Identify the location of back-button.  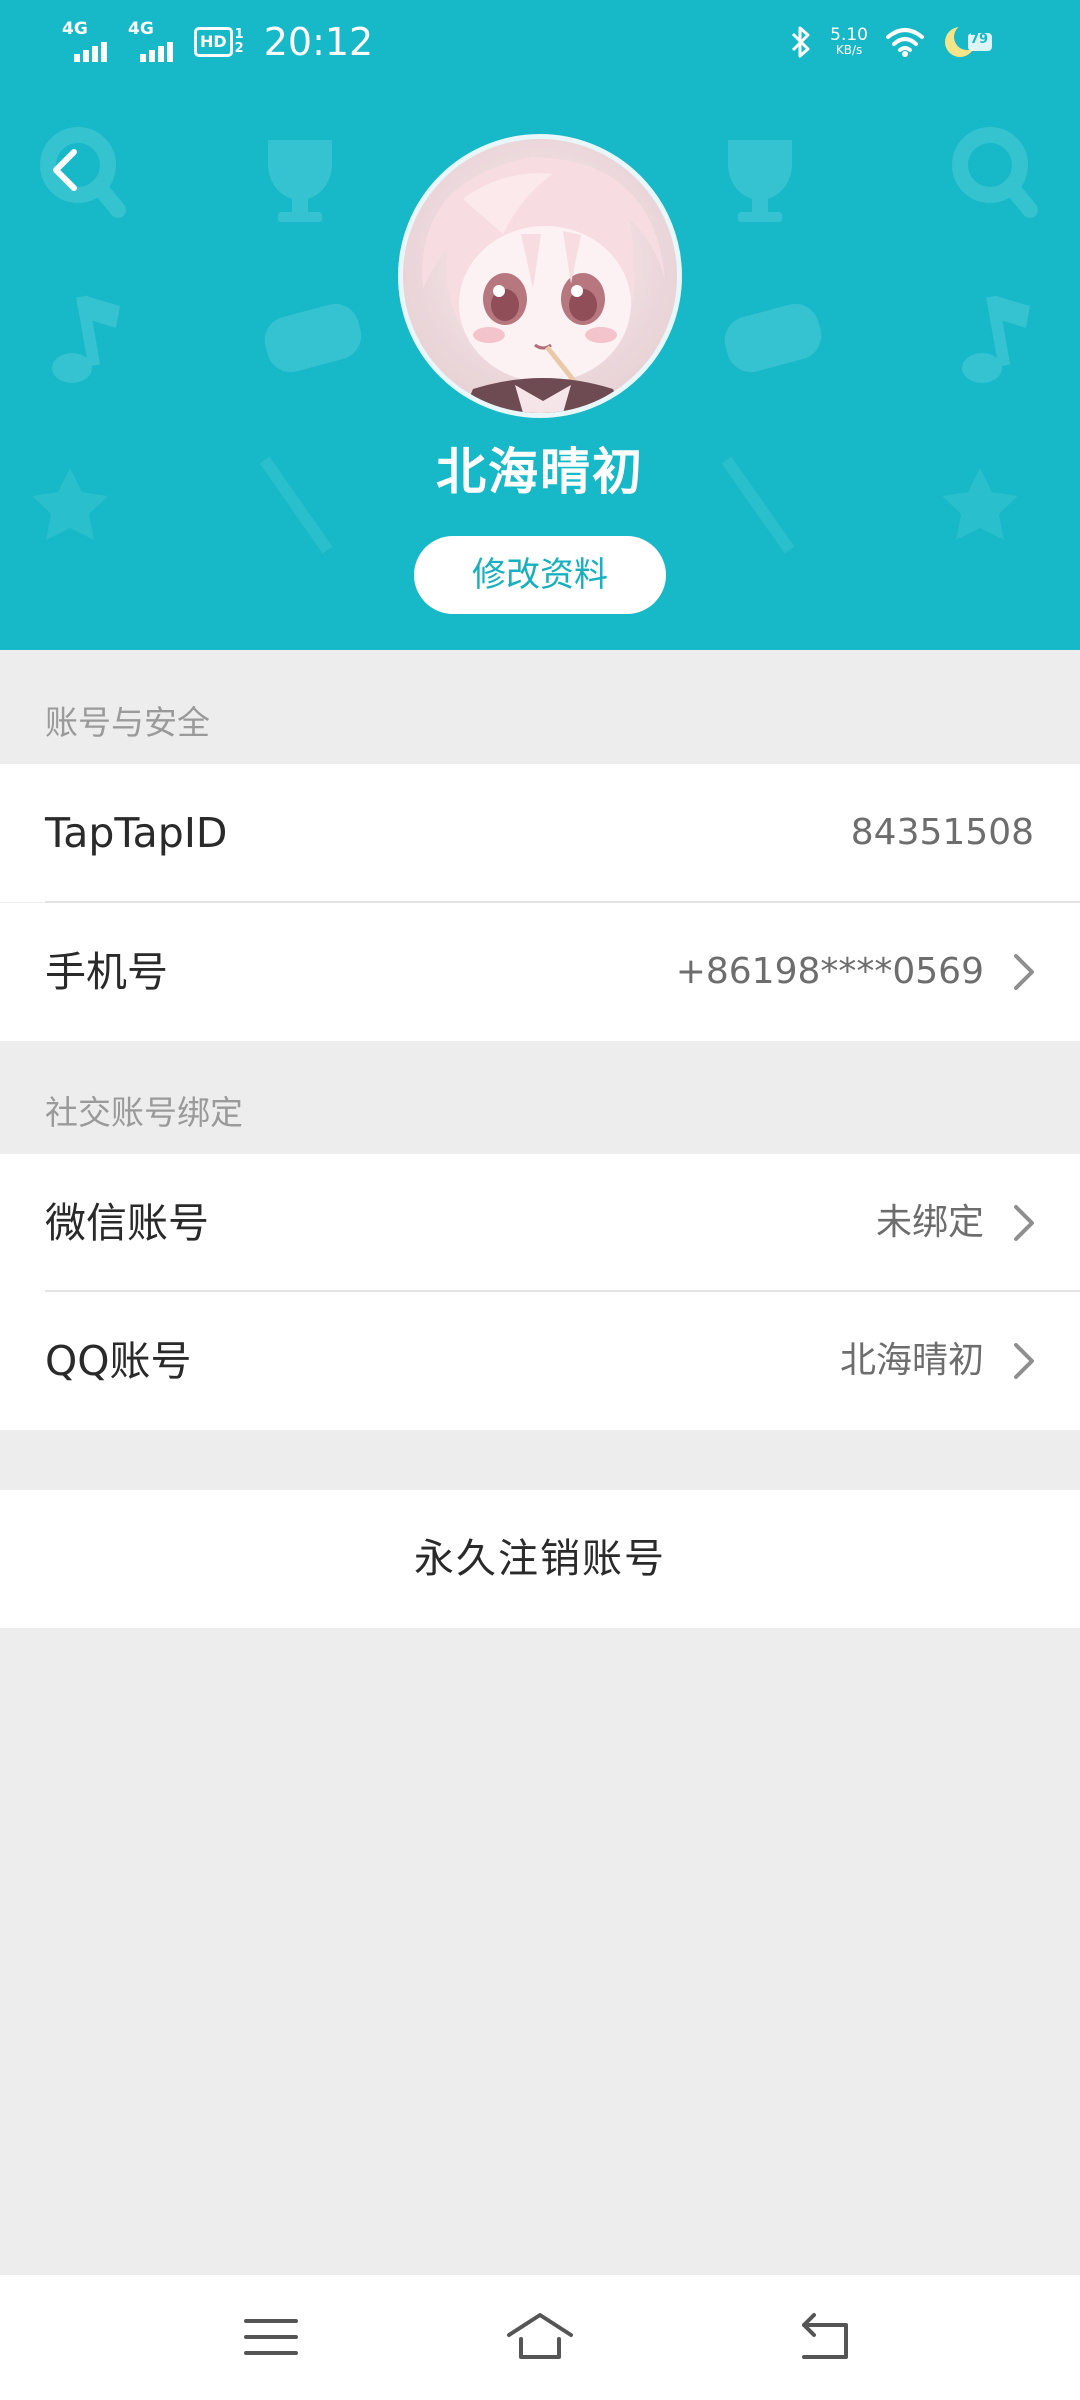
(65, 170).